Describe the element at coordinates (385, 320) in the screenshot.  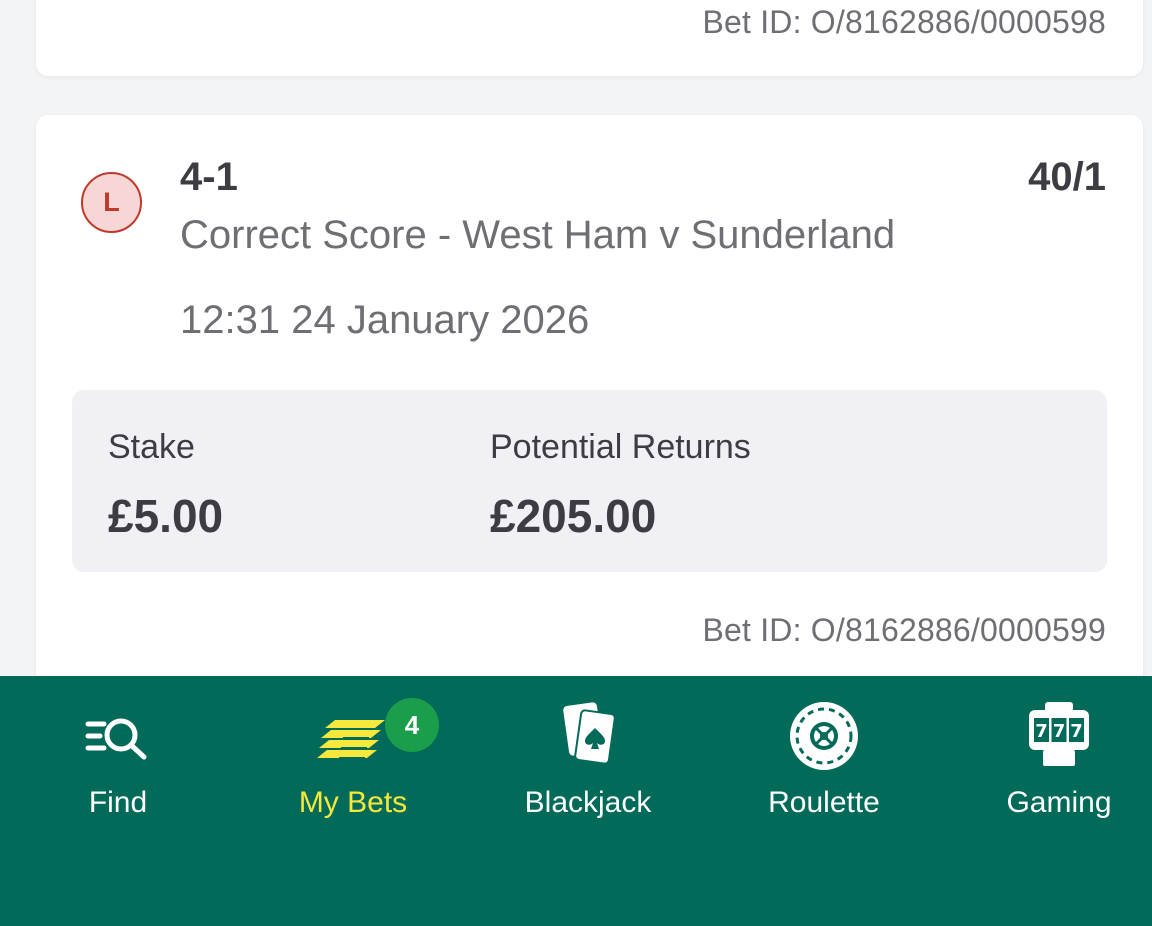
I see `bet-placed-time: 12:31 24 January 2026` at that location.